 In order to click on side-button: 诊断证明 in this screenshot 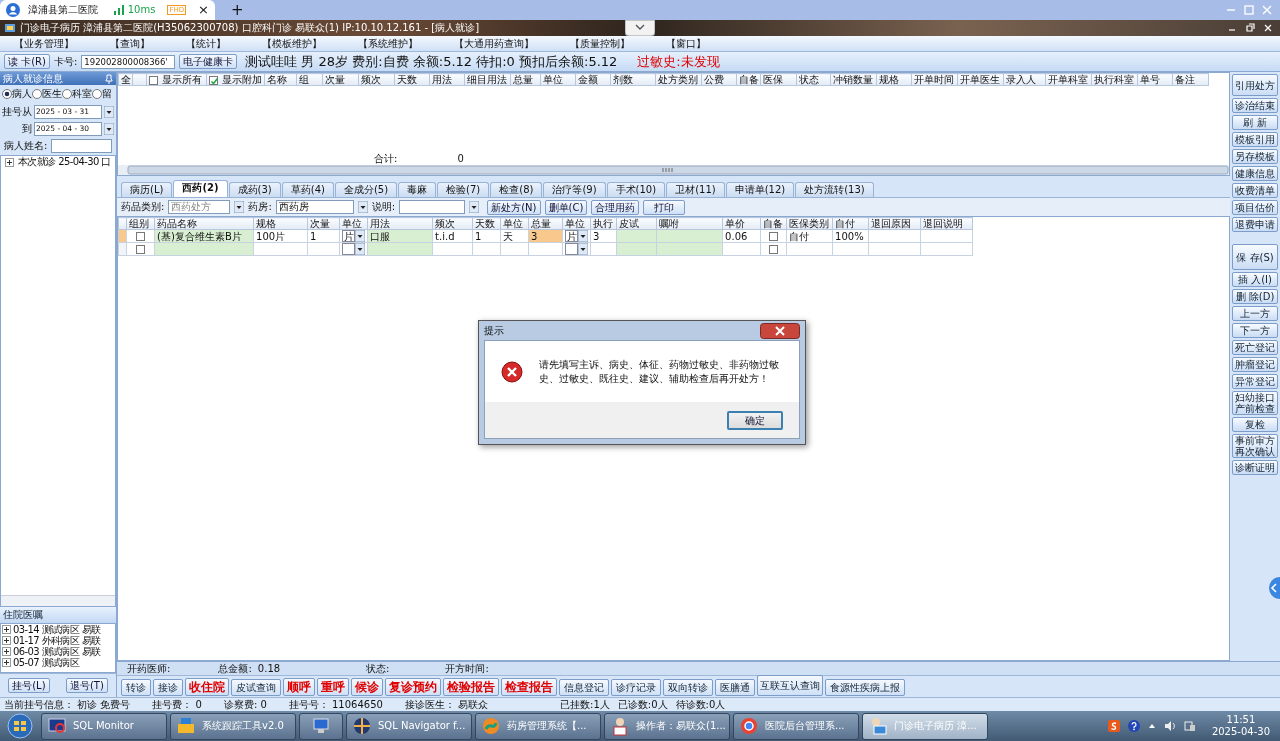, I will do `click(1255, 467)`.